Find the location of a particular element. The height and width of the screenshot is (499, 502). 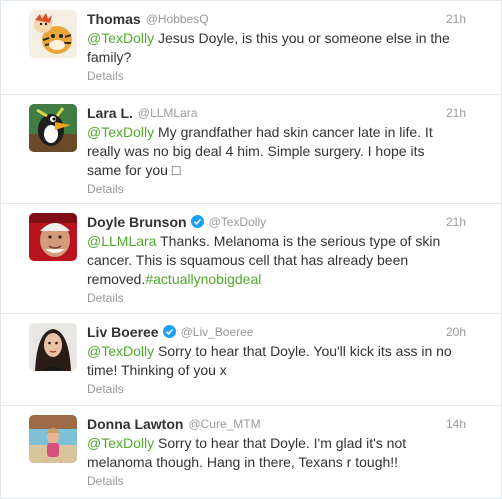

liv-portrait-avatar-icon is located at coordinates (53, 347).